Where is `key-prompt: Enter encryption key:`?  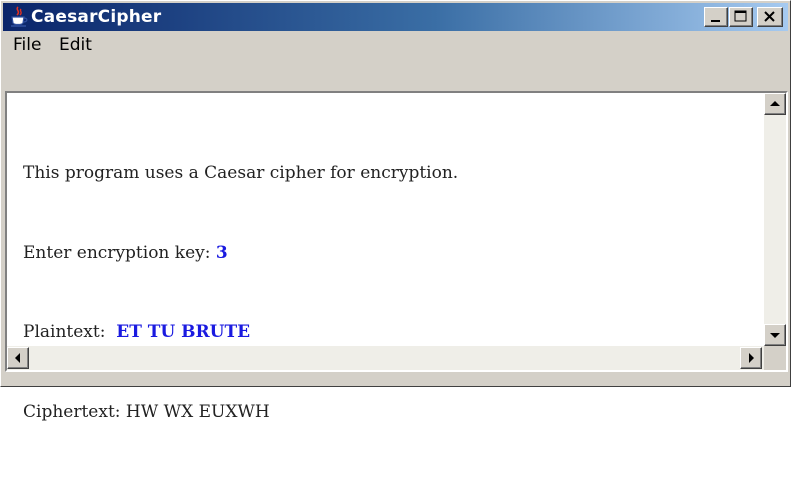 key-prompt: Enter encryption key: is located at coordinates (119, 252).